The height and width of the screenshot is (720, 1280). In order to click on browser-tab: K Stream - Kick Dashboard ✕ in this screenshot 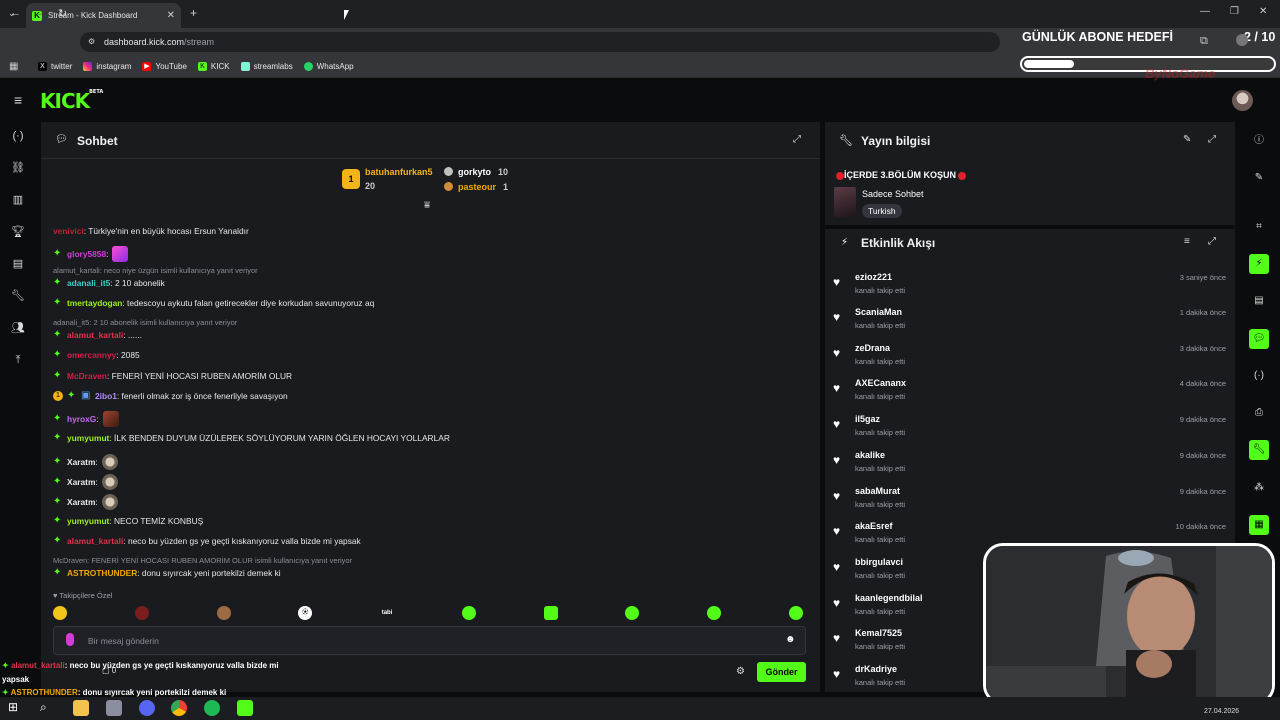, I will do `click(103, 15)`.